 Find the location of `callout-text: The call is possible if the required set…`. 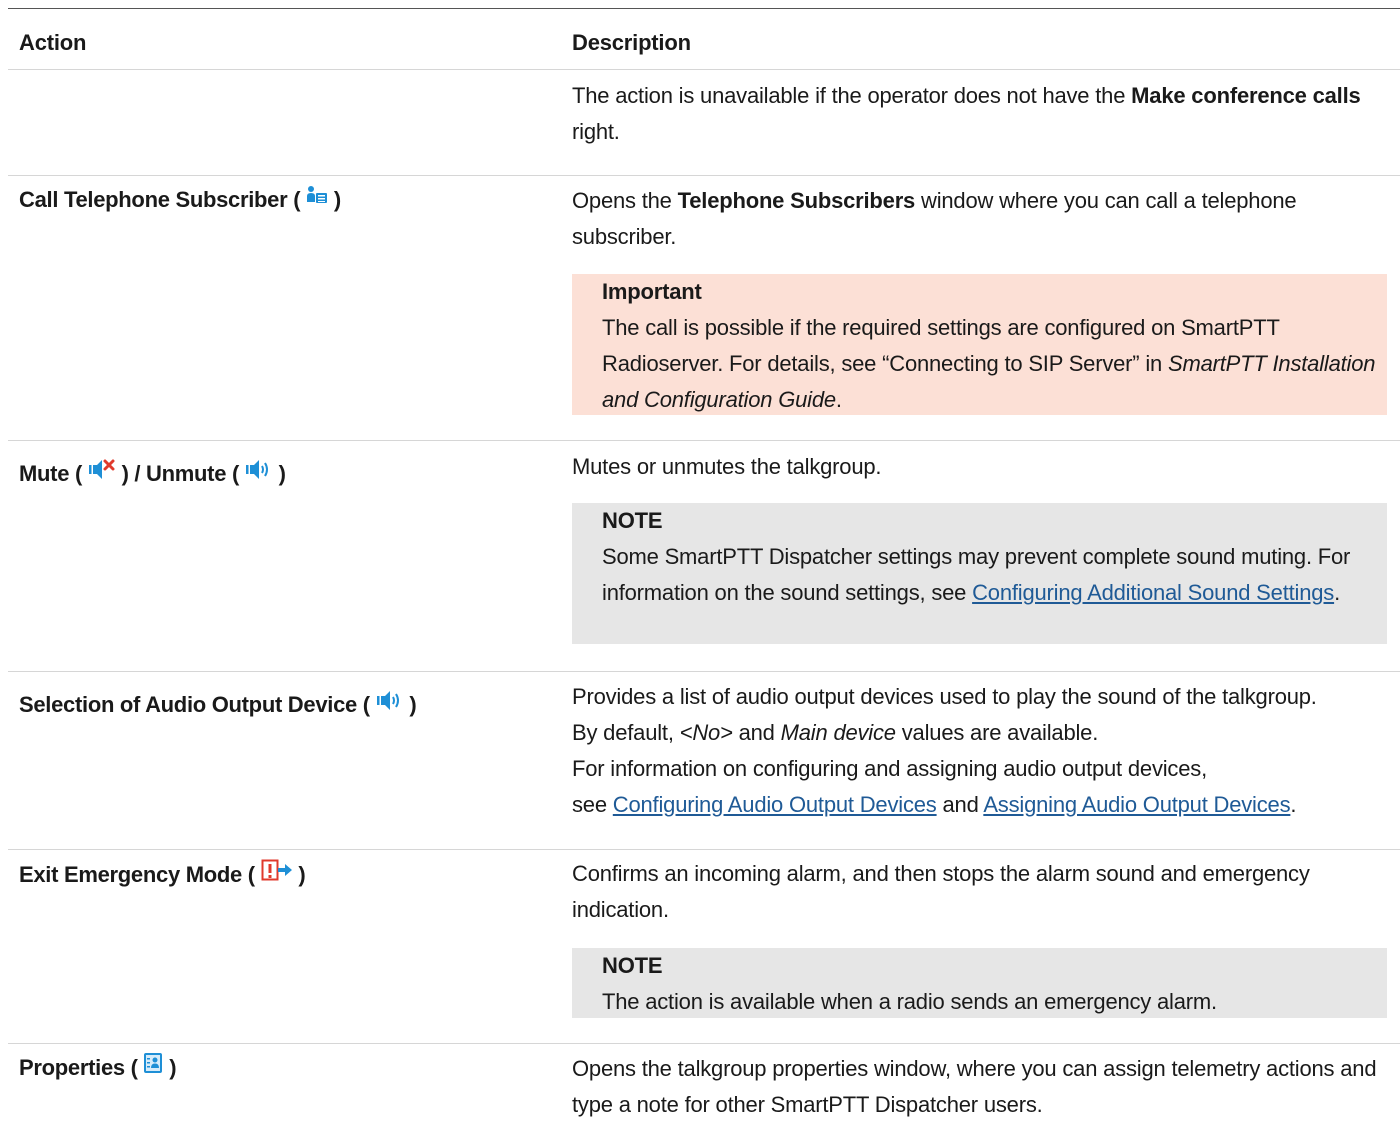

callout-text: The call is possible if the required set… is located at coordinates (989, 363).